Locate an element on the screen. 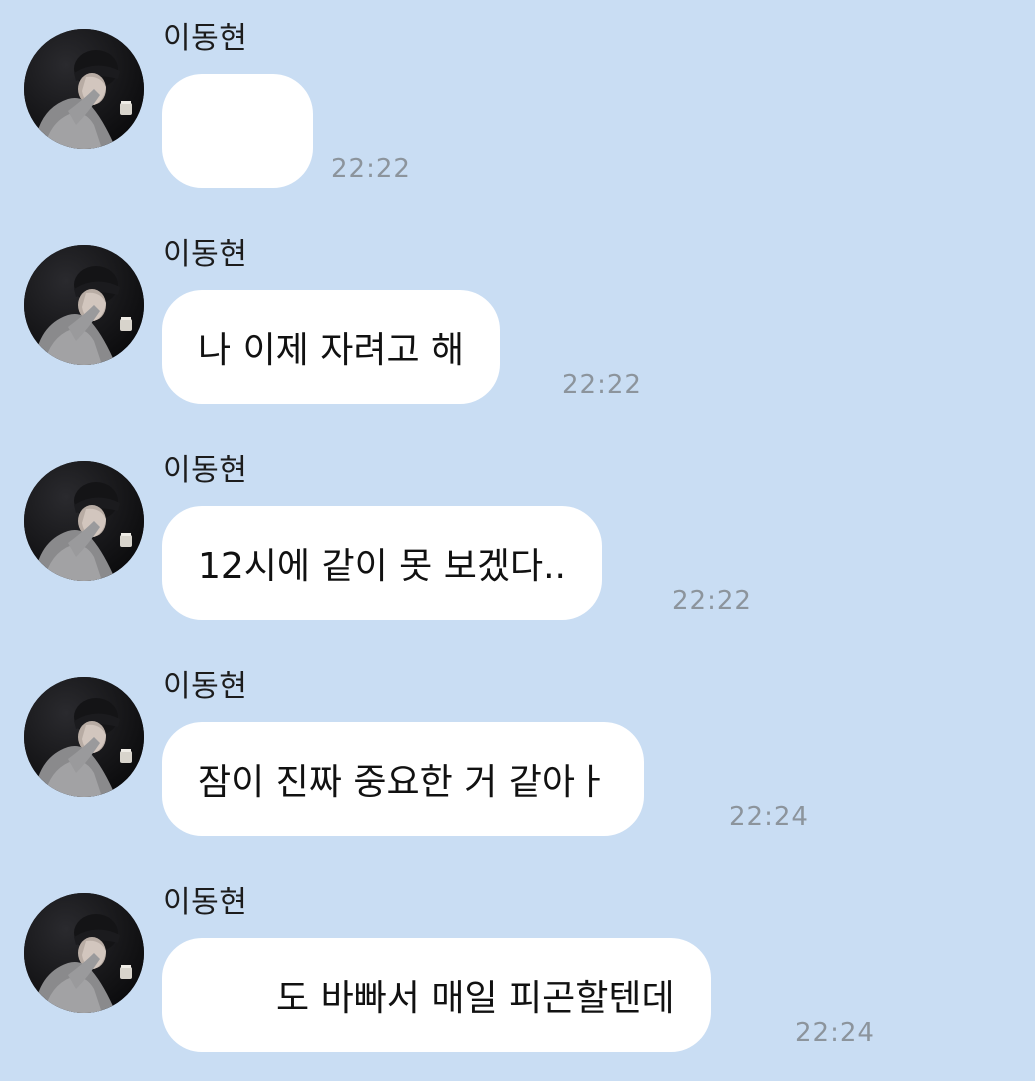 The image size is (1035, 1081). message-bubble: 도 바빠서 매일 피곤할텐데 is located at coordinates (436, 995).